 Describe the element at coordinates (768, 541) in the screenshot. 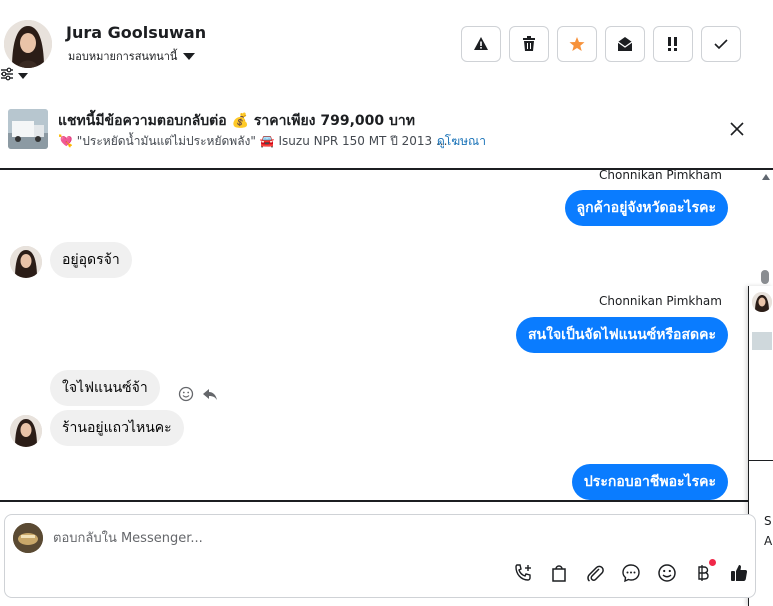

I see `peek-text: A` at that location.